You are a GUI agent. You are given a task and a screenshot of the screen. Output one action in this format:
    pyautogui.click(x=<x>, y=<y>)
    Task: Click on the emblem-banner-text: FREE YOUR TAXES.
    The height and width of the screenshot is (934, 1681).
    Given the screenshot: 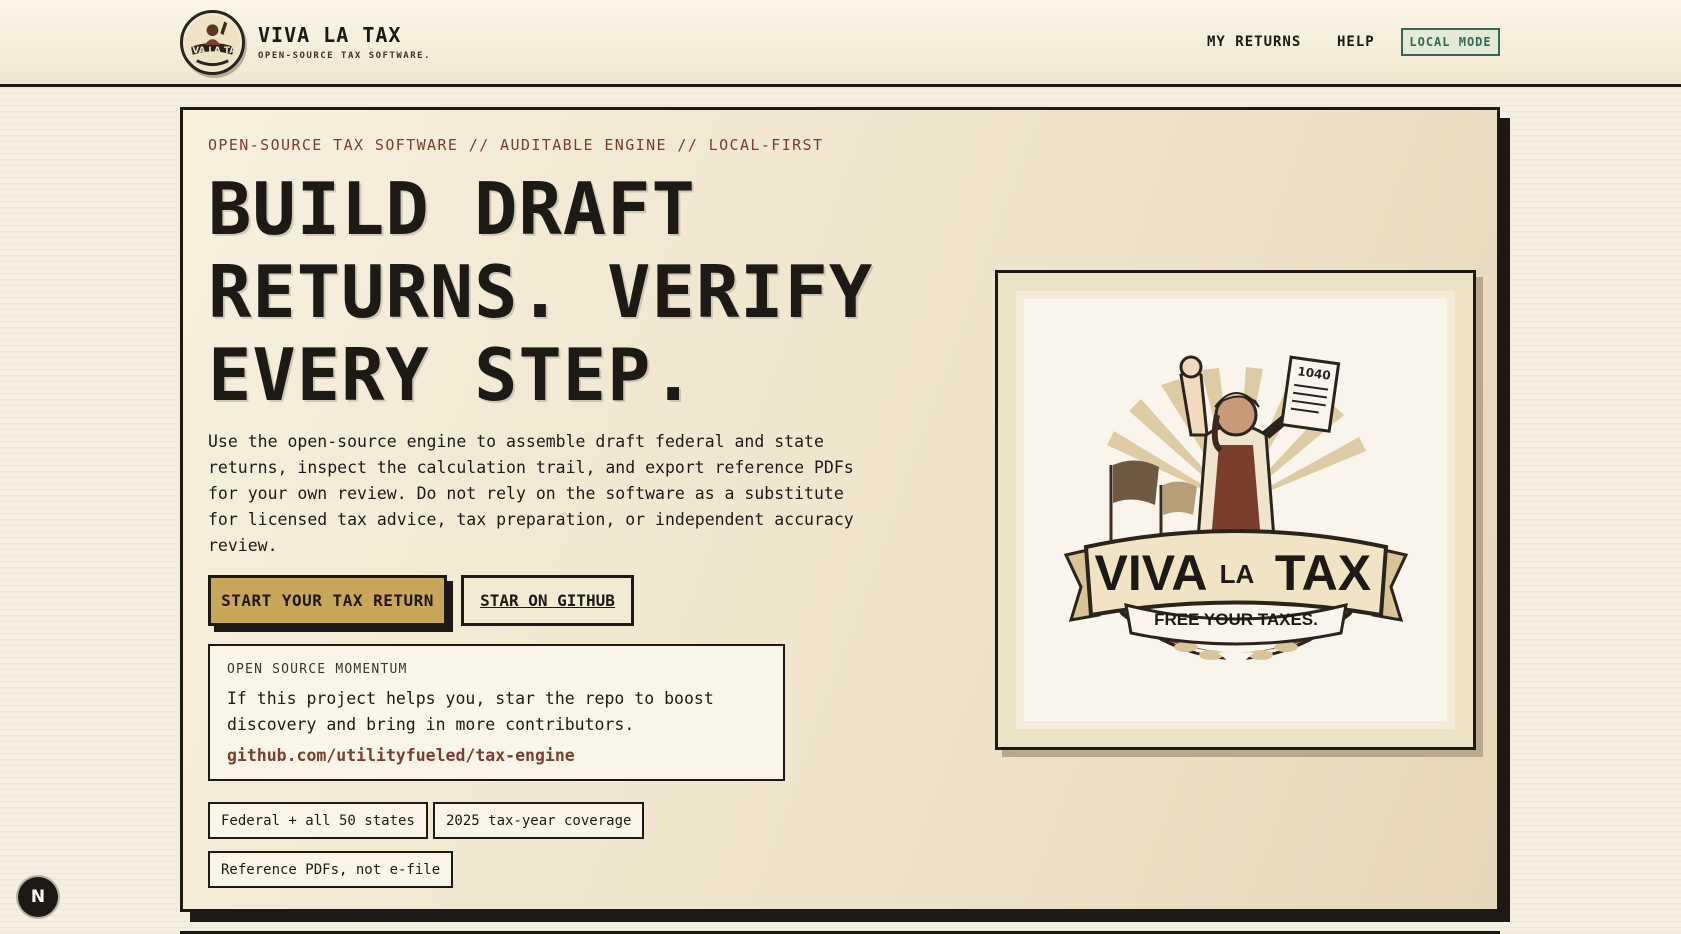 What is the action you would take?
    pyautogui.click(x=1236, y=619)
    